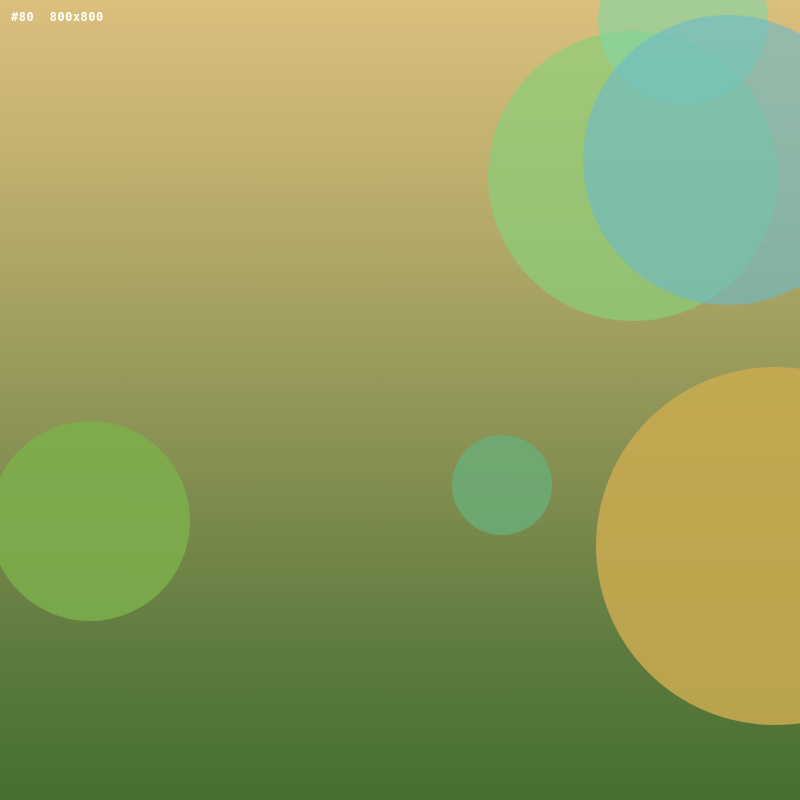  I want to click on image-id: #80, so click(23, 17).